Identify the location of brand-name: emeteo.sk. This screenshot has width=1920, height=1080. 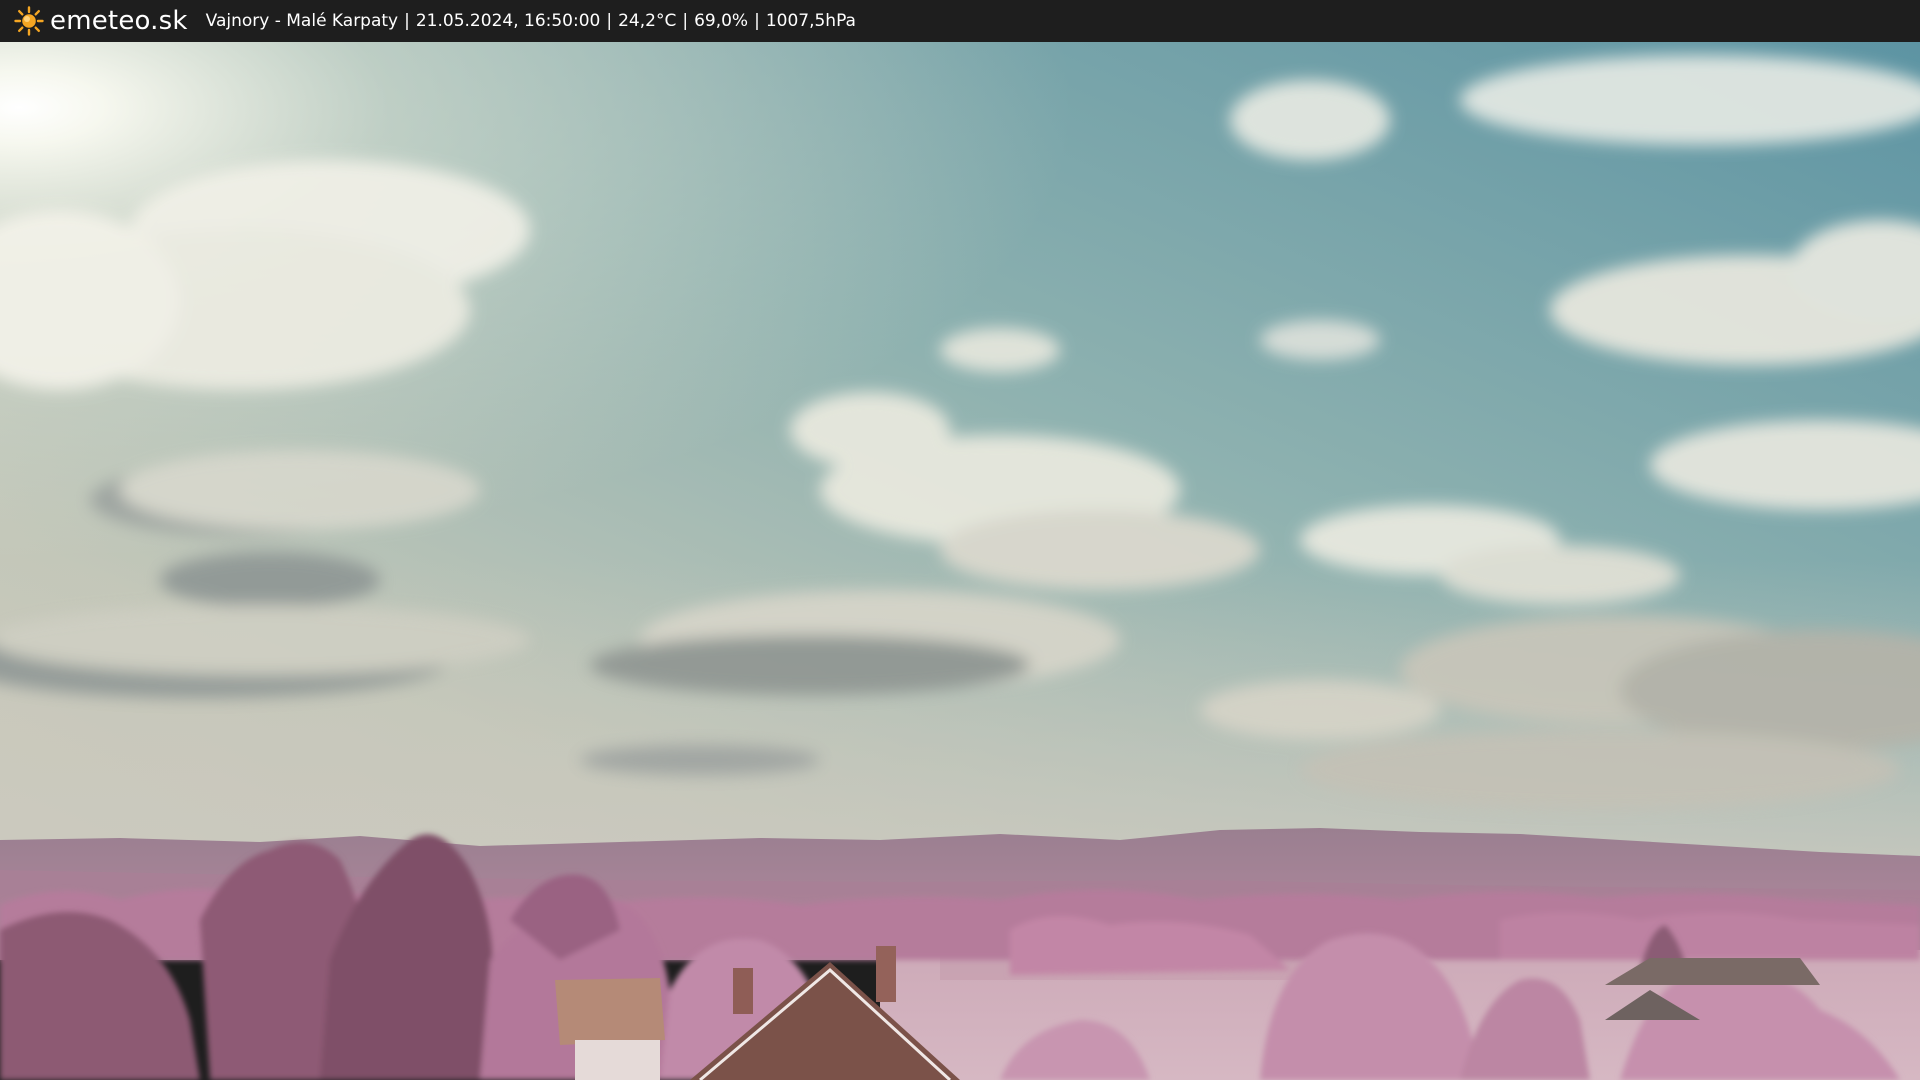
(119, 21).